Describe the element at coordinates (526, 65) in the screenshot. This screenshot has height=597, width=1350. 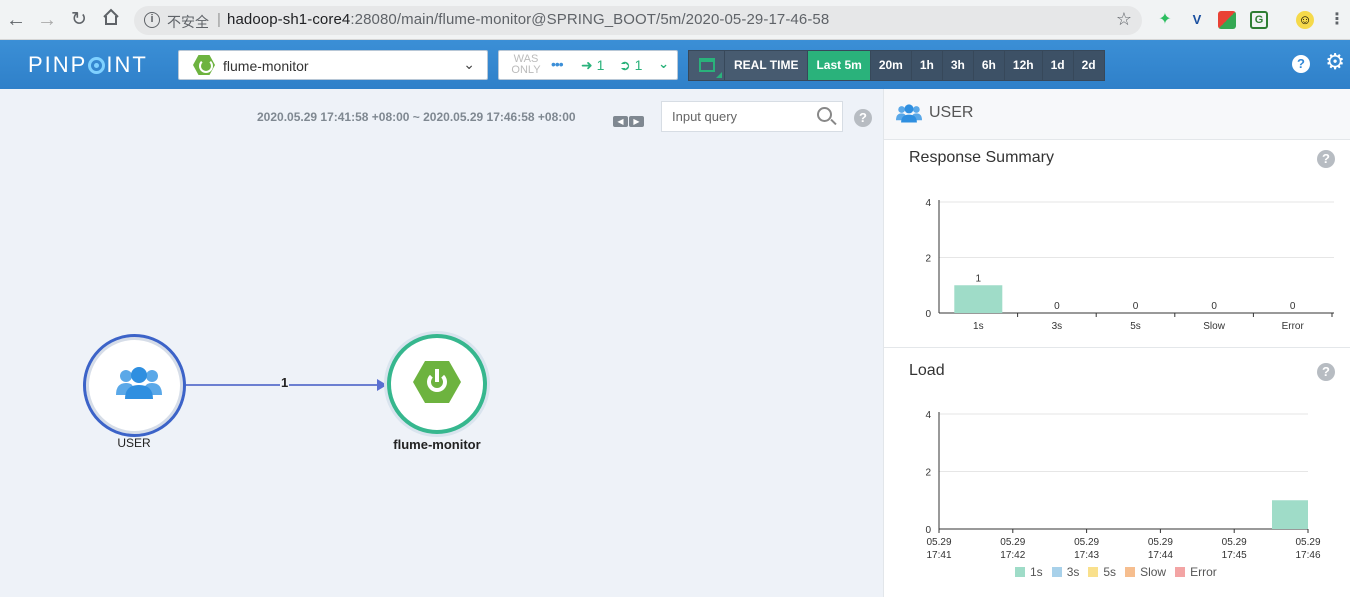
I see `was-only-label: WAS ONLY` at that location.